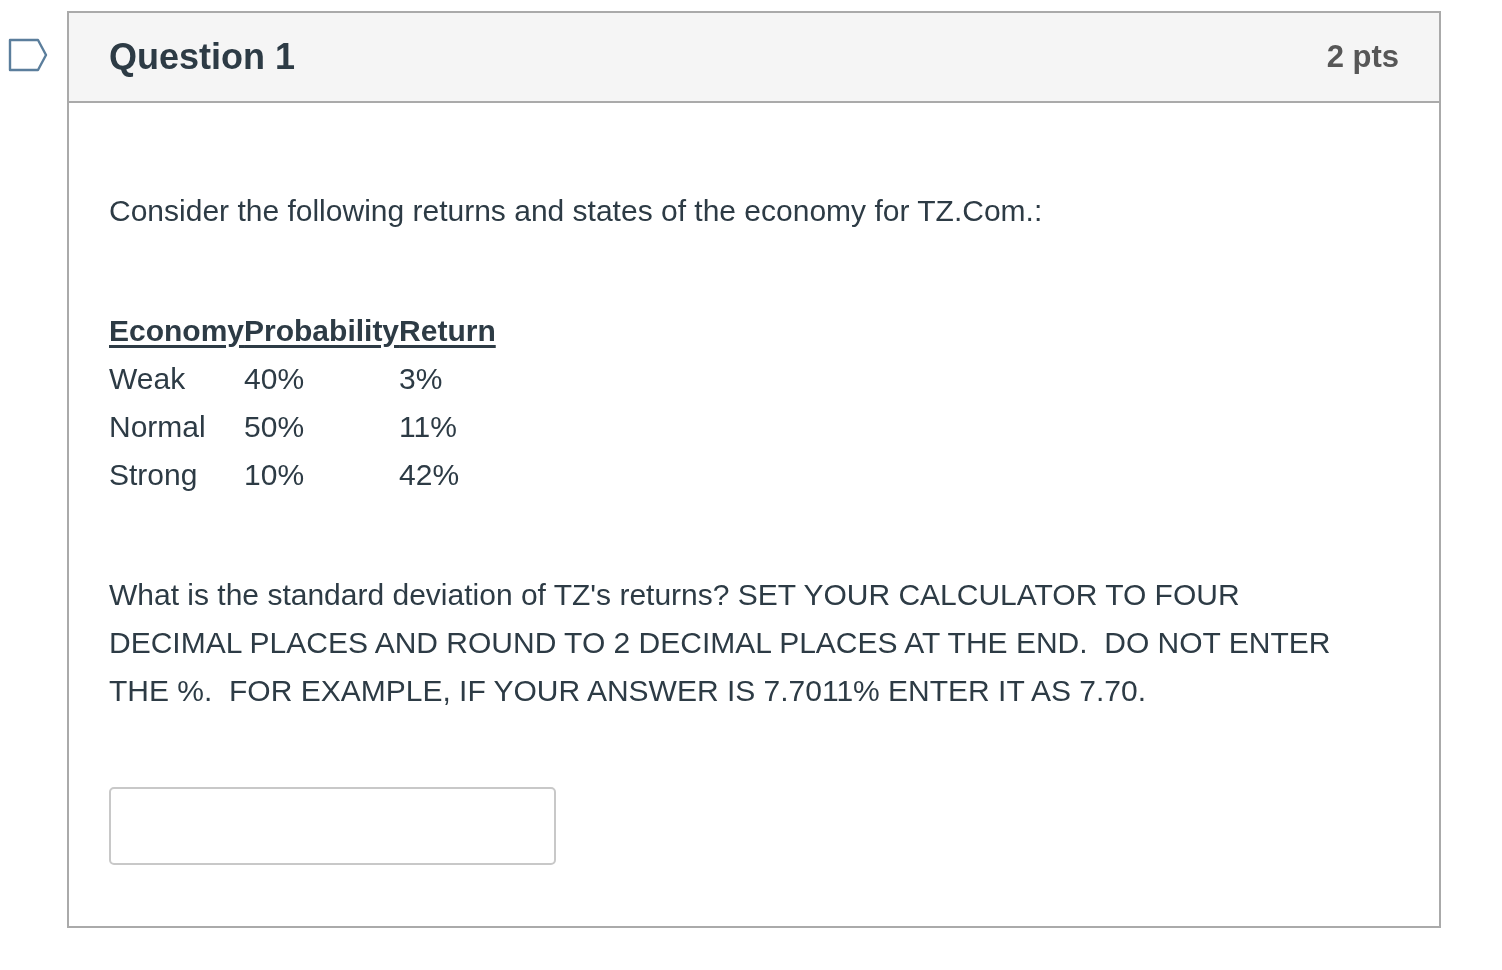  Describe the element at coordinates (154, 475) in the screenshot. I see `table-cell-text: Strong` at that location.